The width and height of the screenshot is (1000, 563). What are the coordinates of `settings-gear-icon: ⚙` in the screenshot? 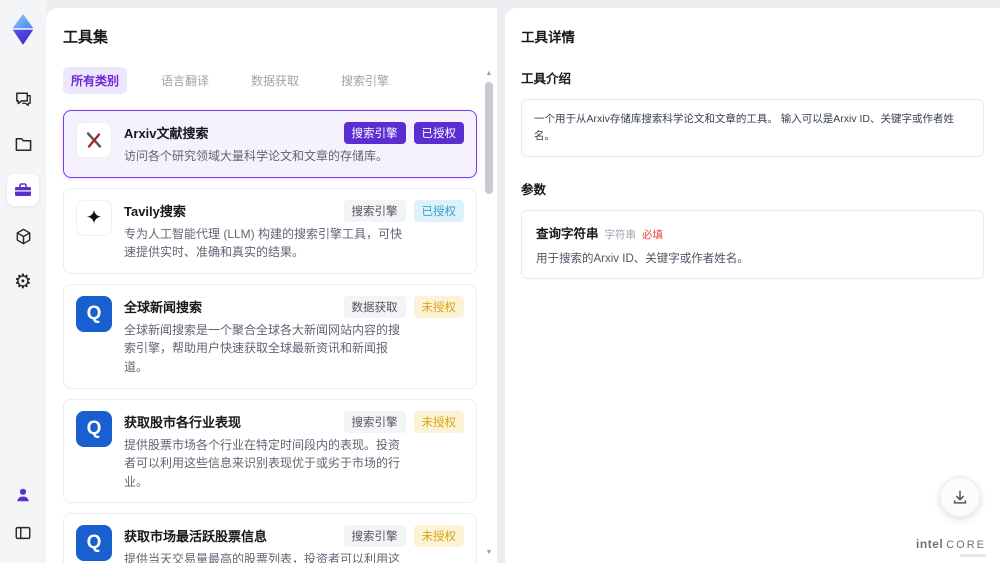 It's located at (23, 282).